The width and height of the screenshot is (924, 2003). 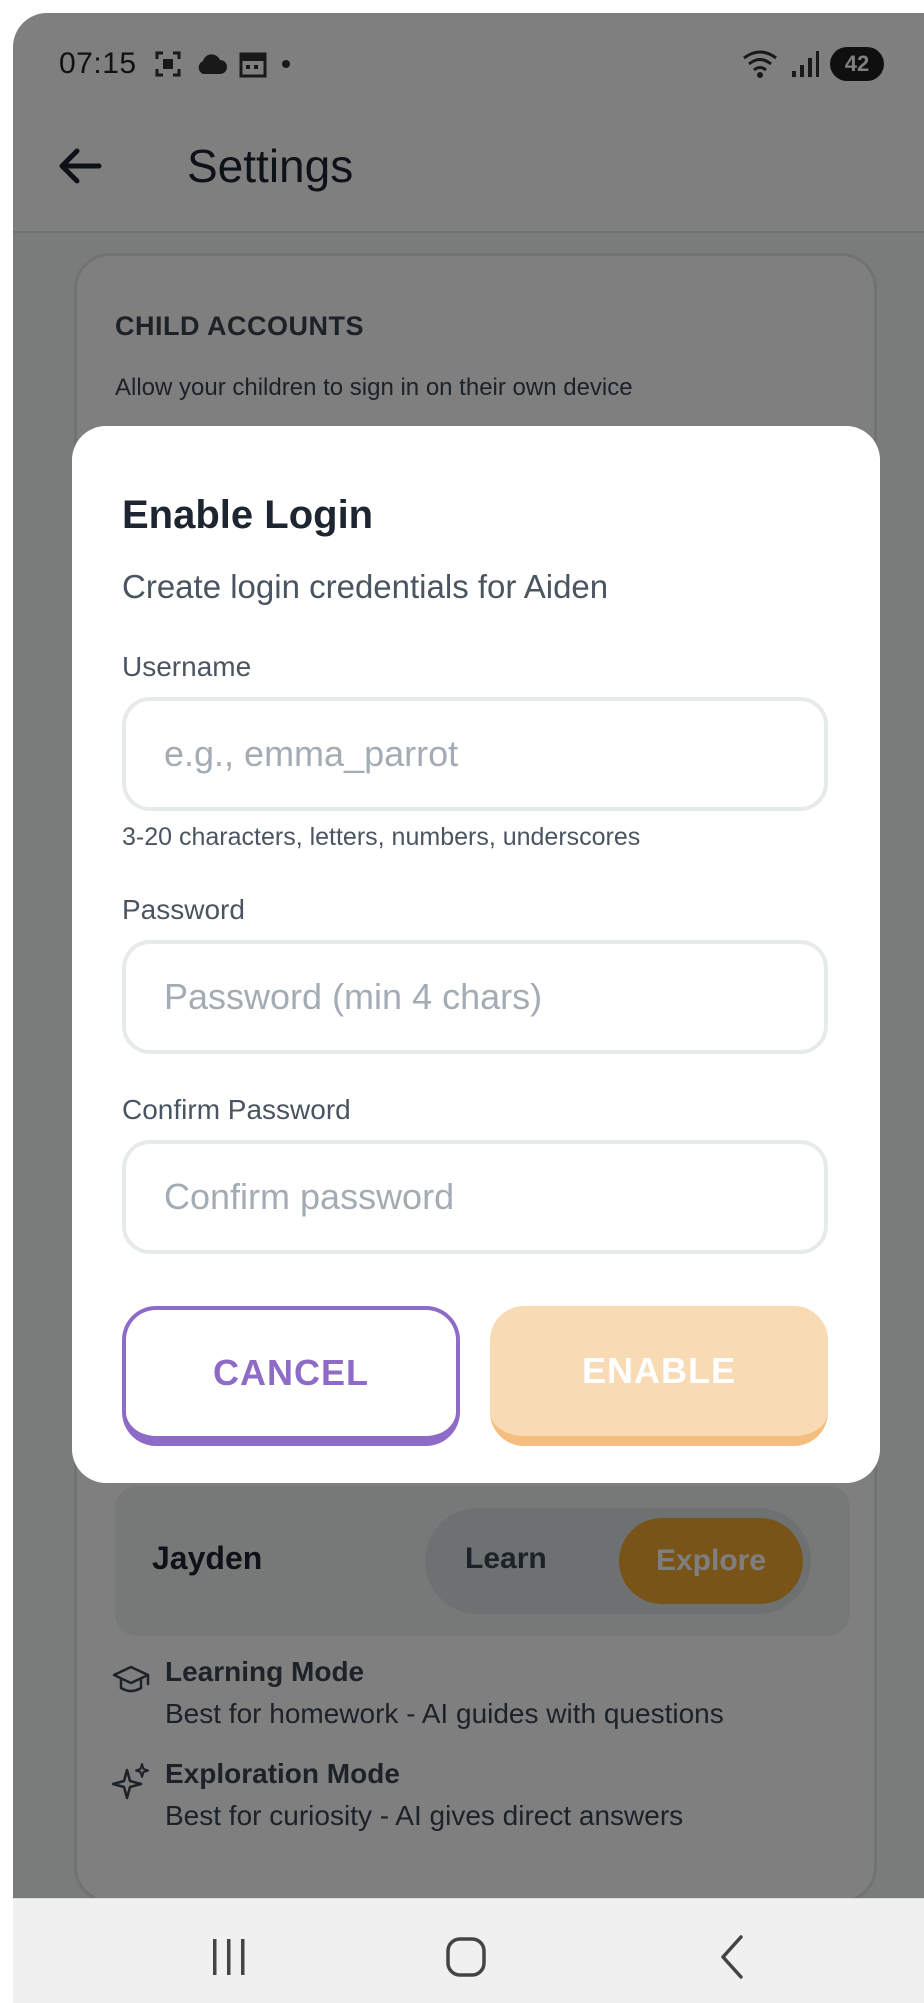 What do you see at coordinates (291, 1376) in the screenshot?
I see `cancel-button: CANCEL` at bounding box center [291, 1376].